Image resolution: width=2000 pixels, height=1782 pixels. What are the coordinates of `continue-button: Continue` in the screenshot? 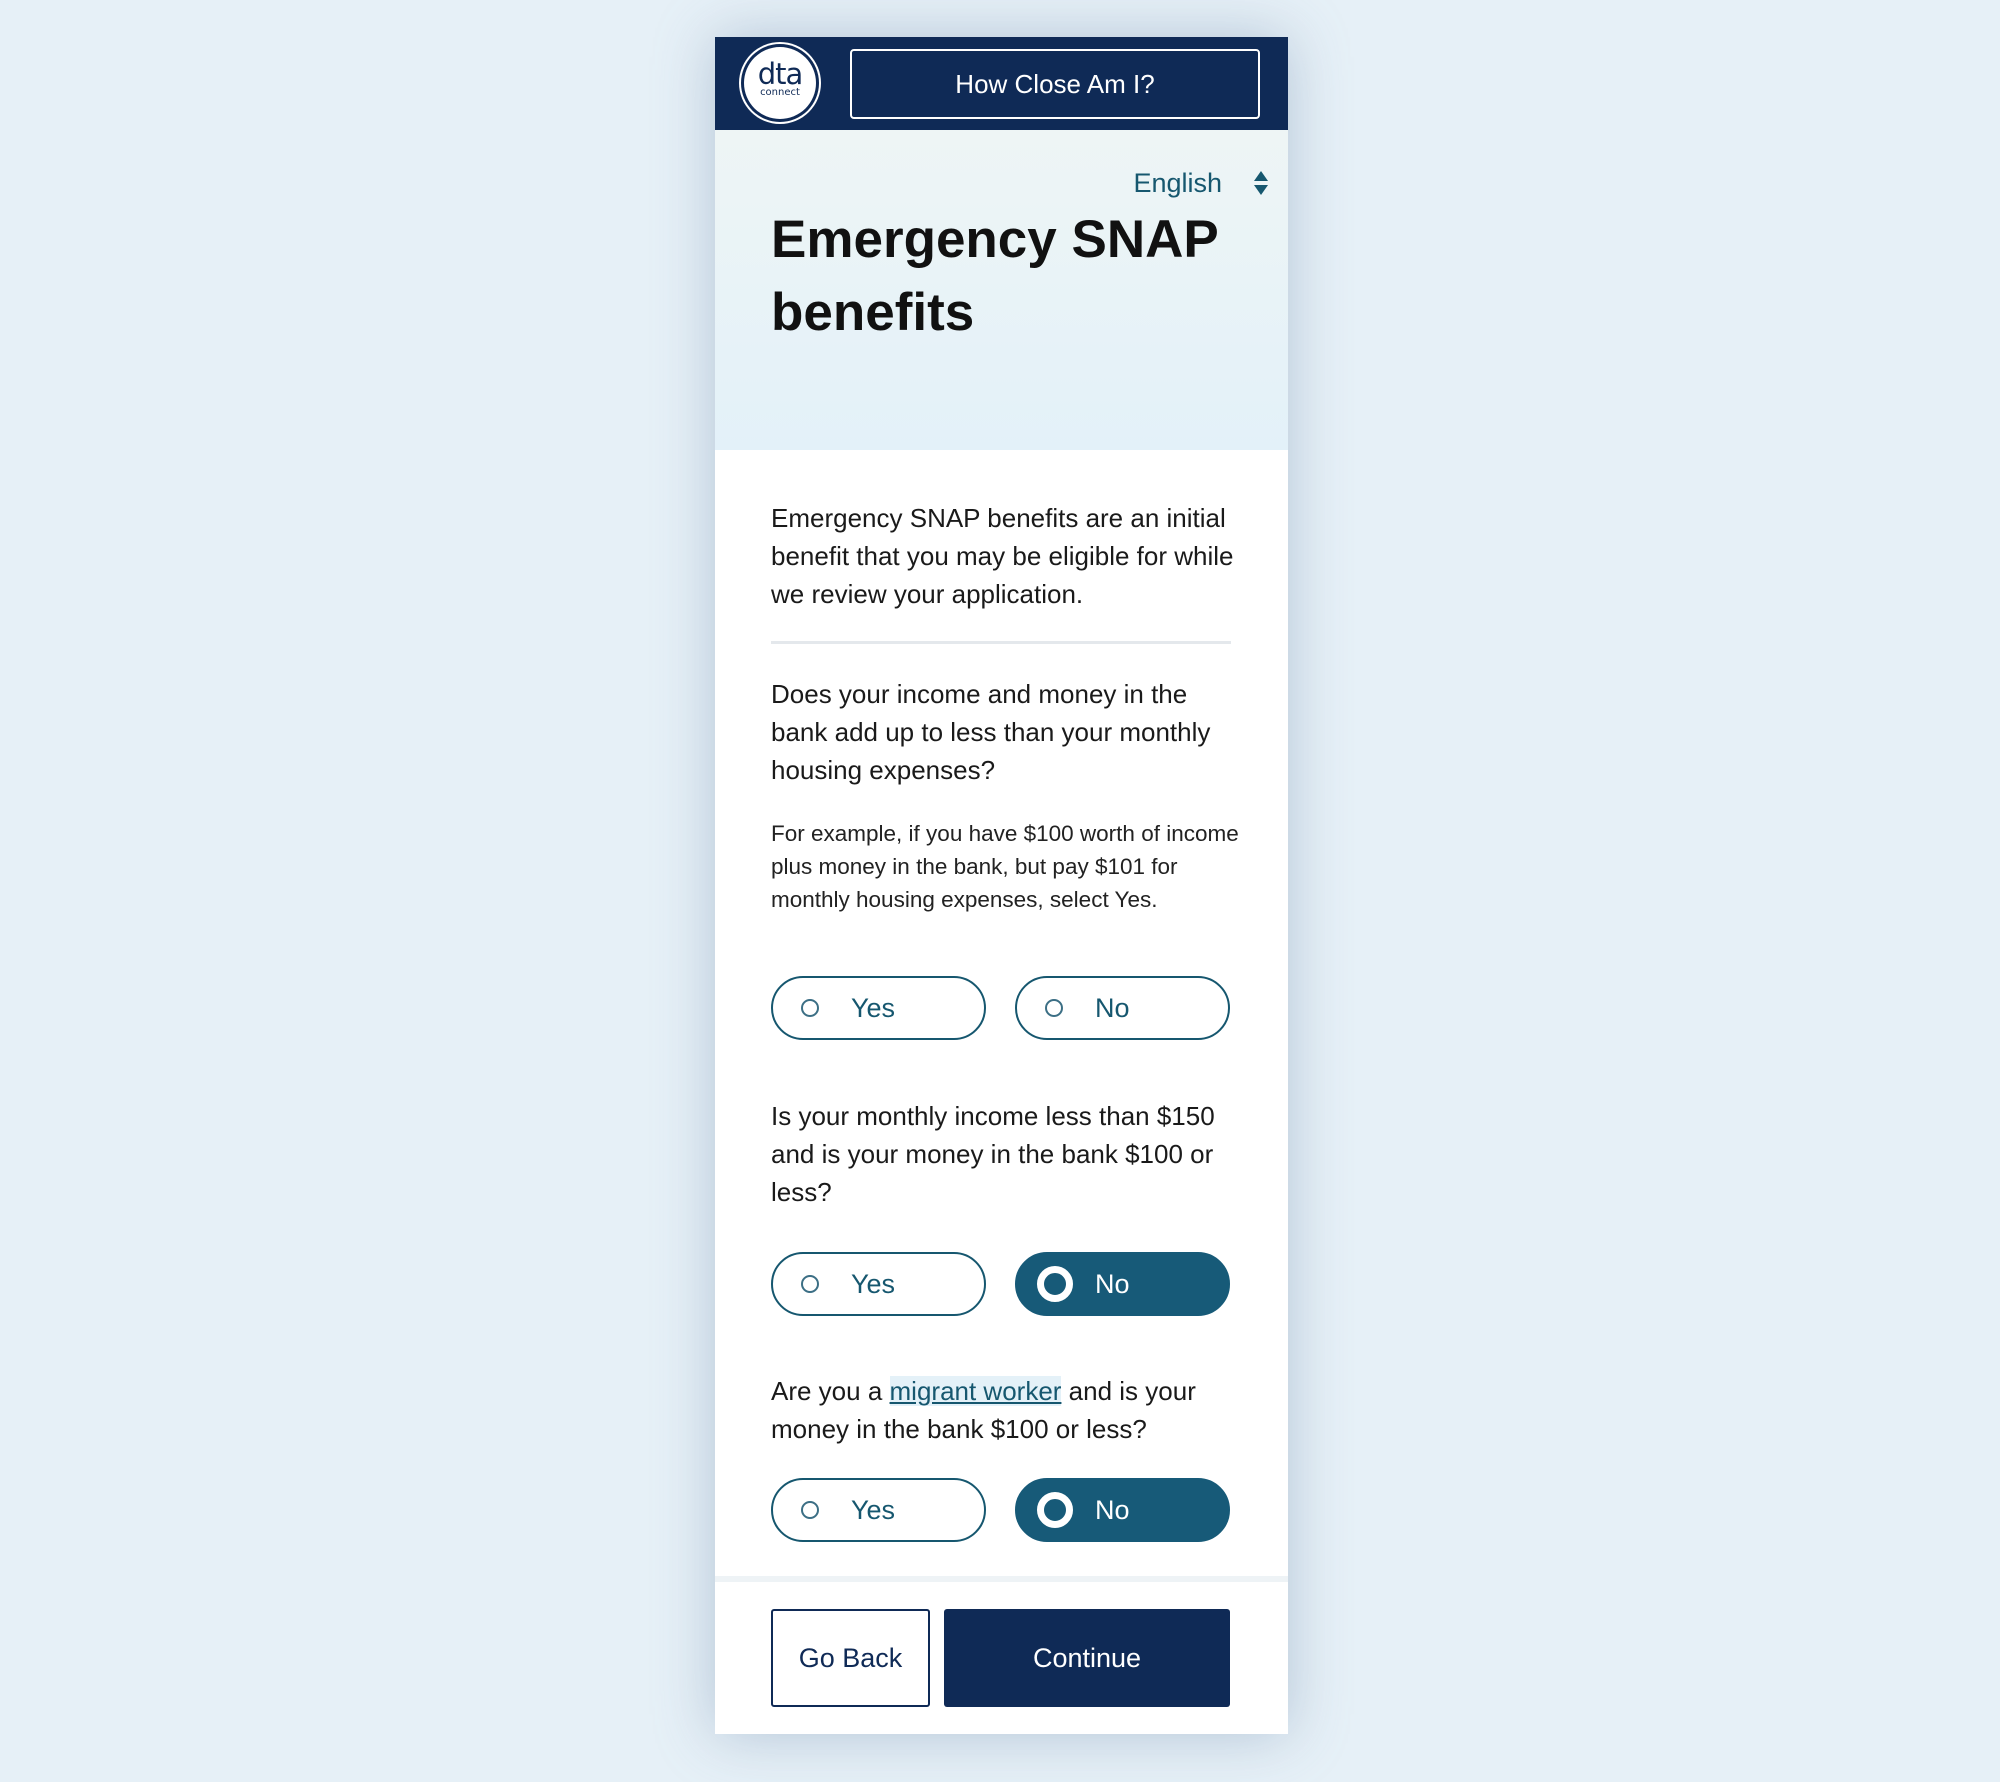 It's located at (1087, 1658).